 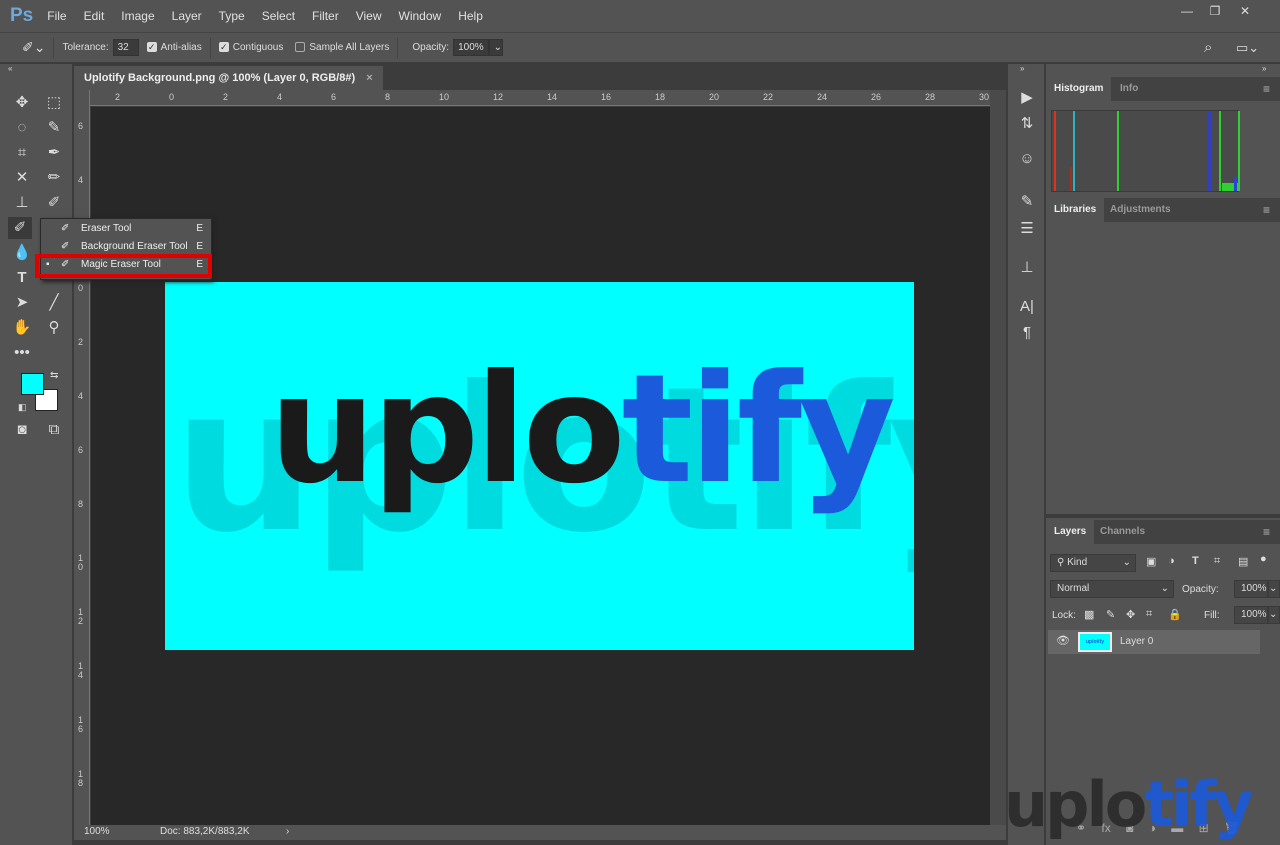 What do you see at coordinates (232, 16) in the screenshot?
I see `menu-type: Type` at bounding box center [232, 16].